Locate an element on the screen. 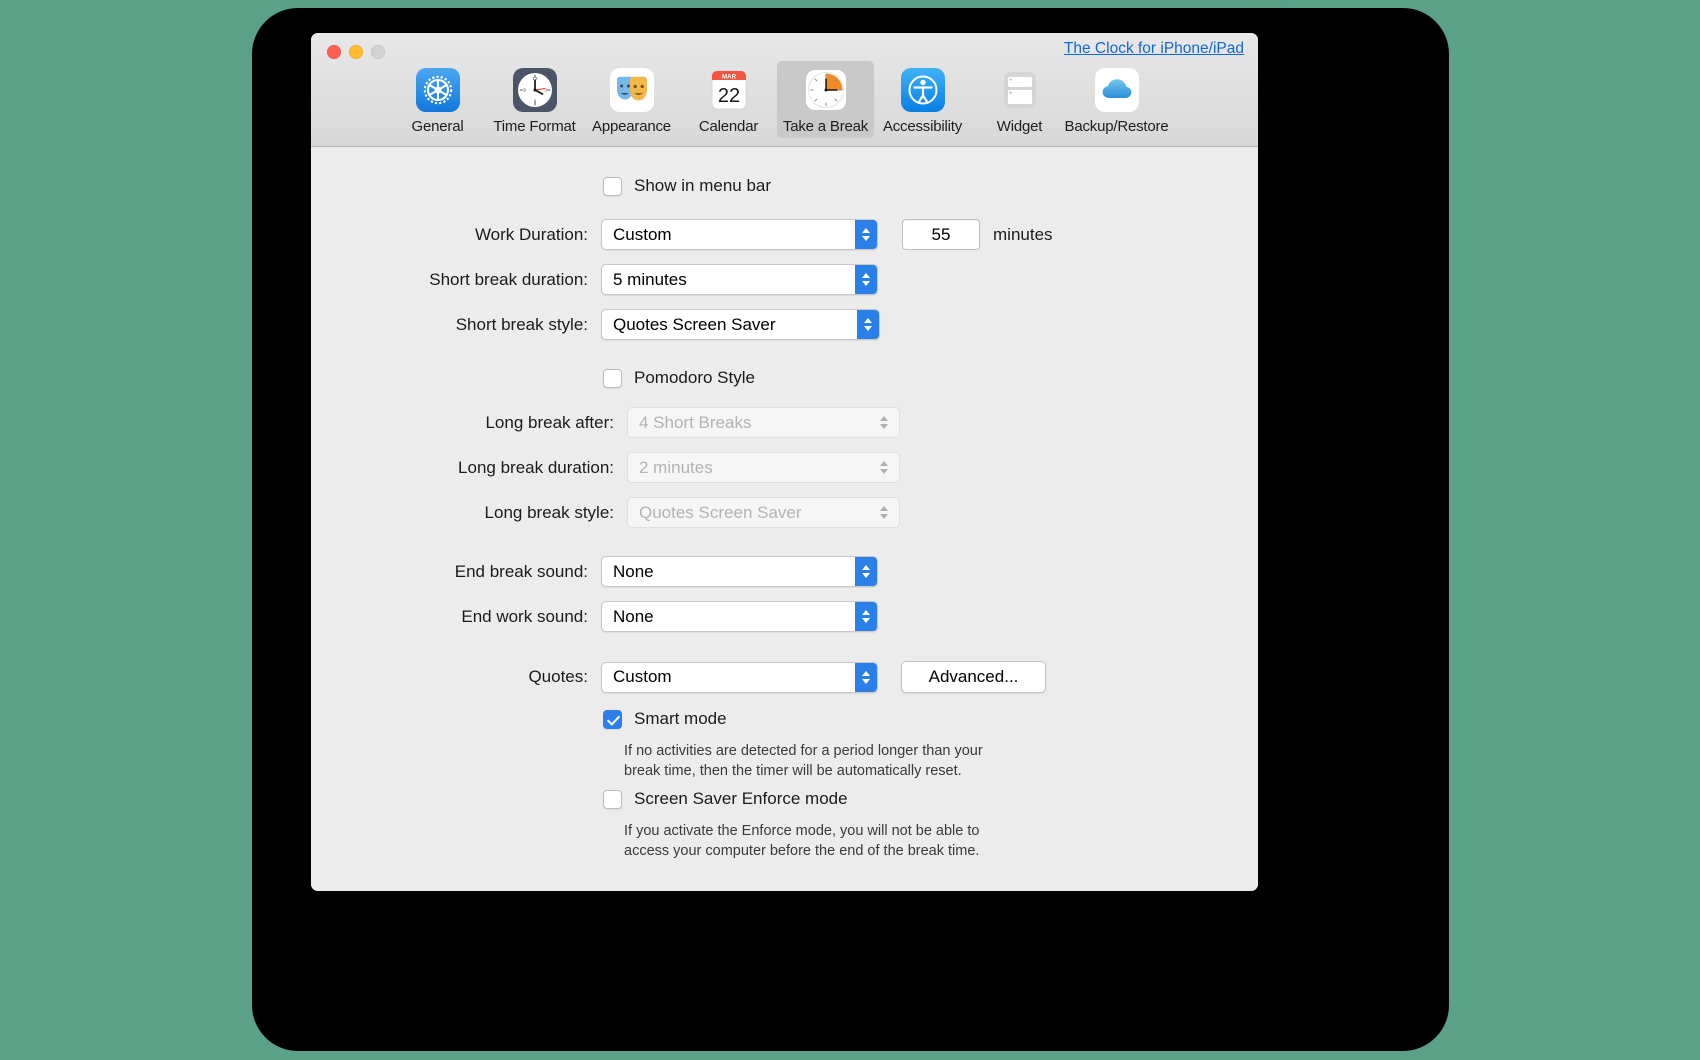  long-break-duration-select: 2 minutes is located at coordinates (763, 467).